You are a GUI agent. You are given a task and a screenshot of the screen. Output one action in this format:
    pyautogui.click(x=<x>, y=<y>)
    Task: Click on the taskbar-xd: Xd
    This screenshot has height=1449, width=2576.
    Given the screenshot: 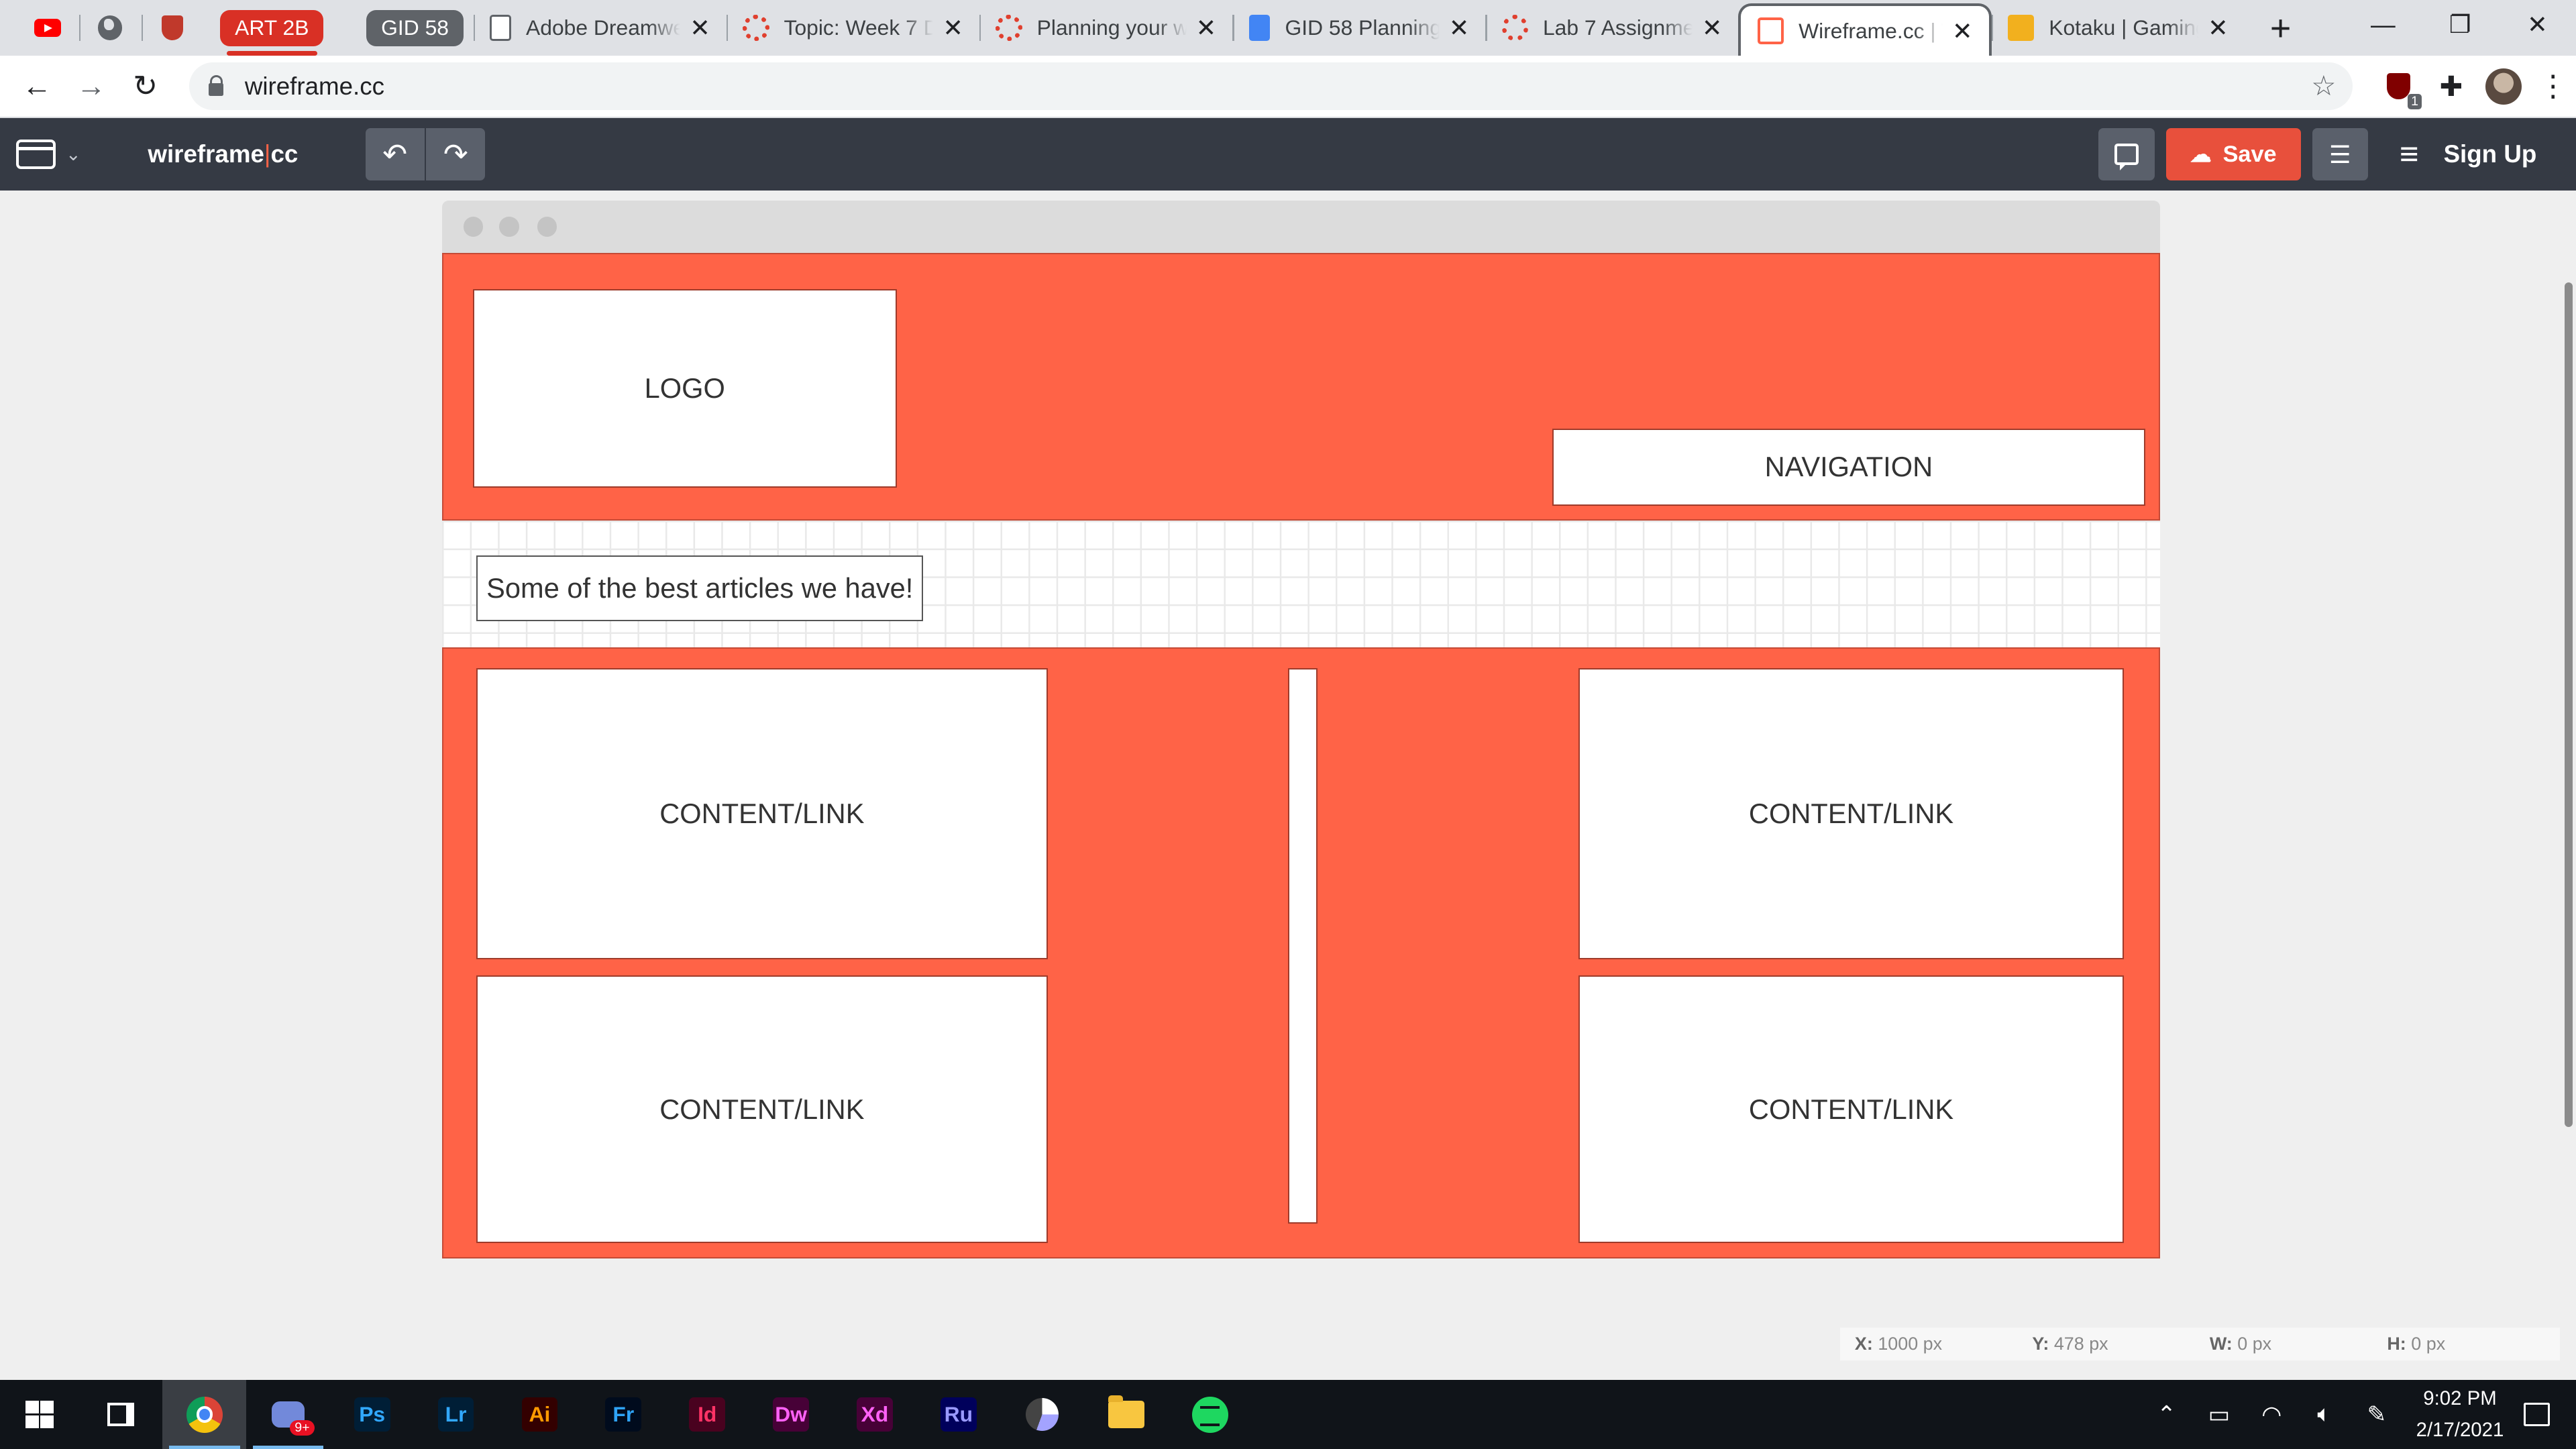 What is the action you would take?
    pyautogui.click(x=875, y=1414)
    